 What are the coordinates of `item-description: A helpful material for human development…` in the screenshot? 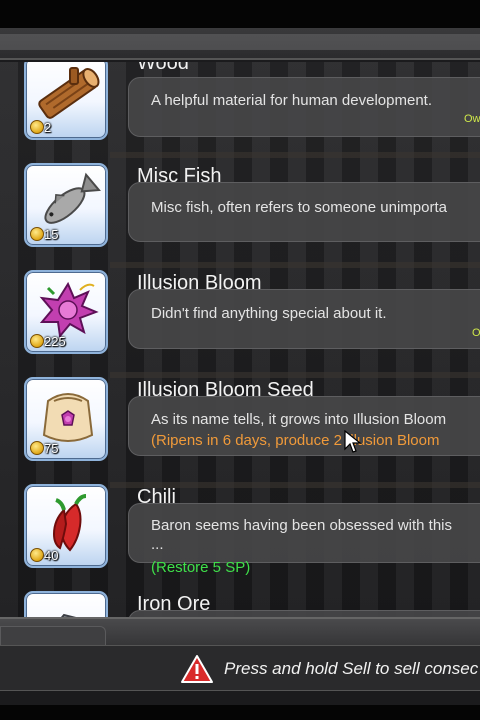 It's located at (291, 100).